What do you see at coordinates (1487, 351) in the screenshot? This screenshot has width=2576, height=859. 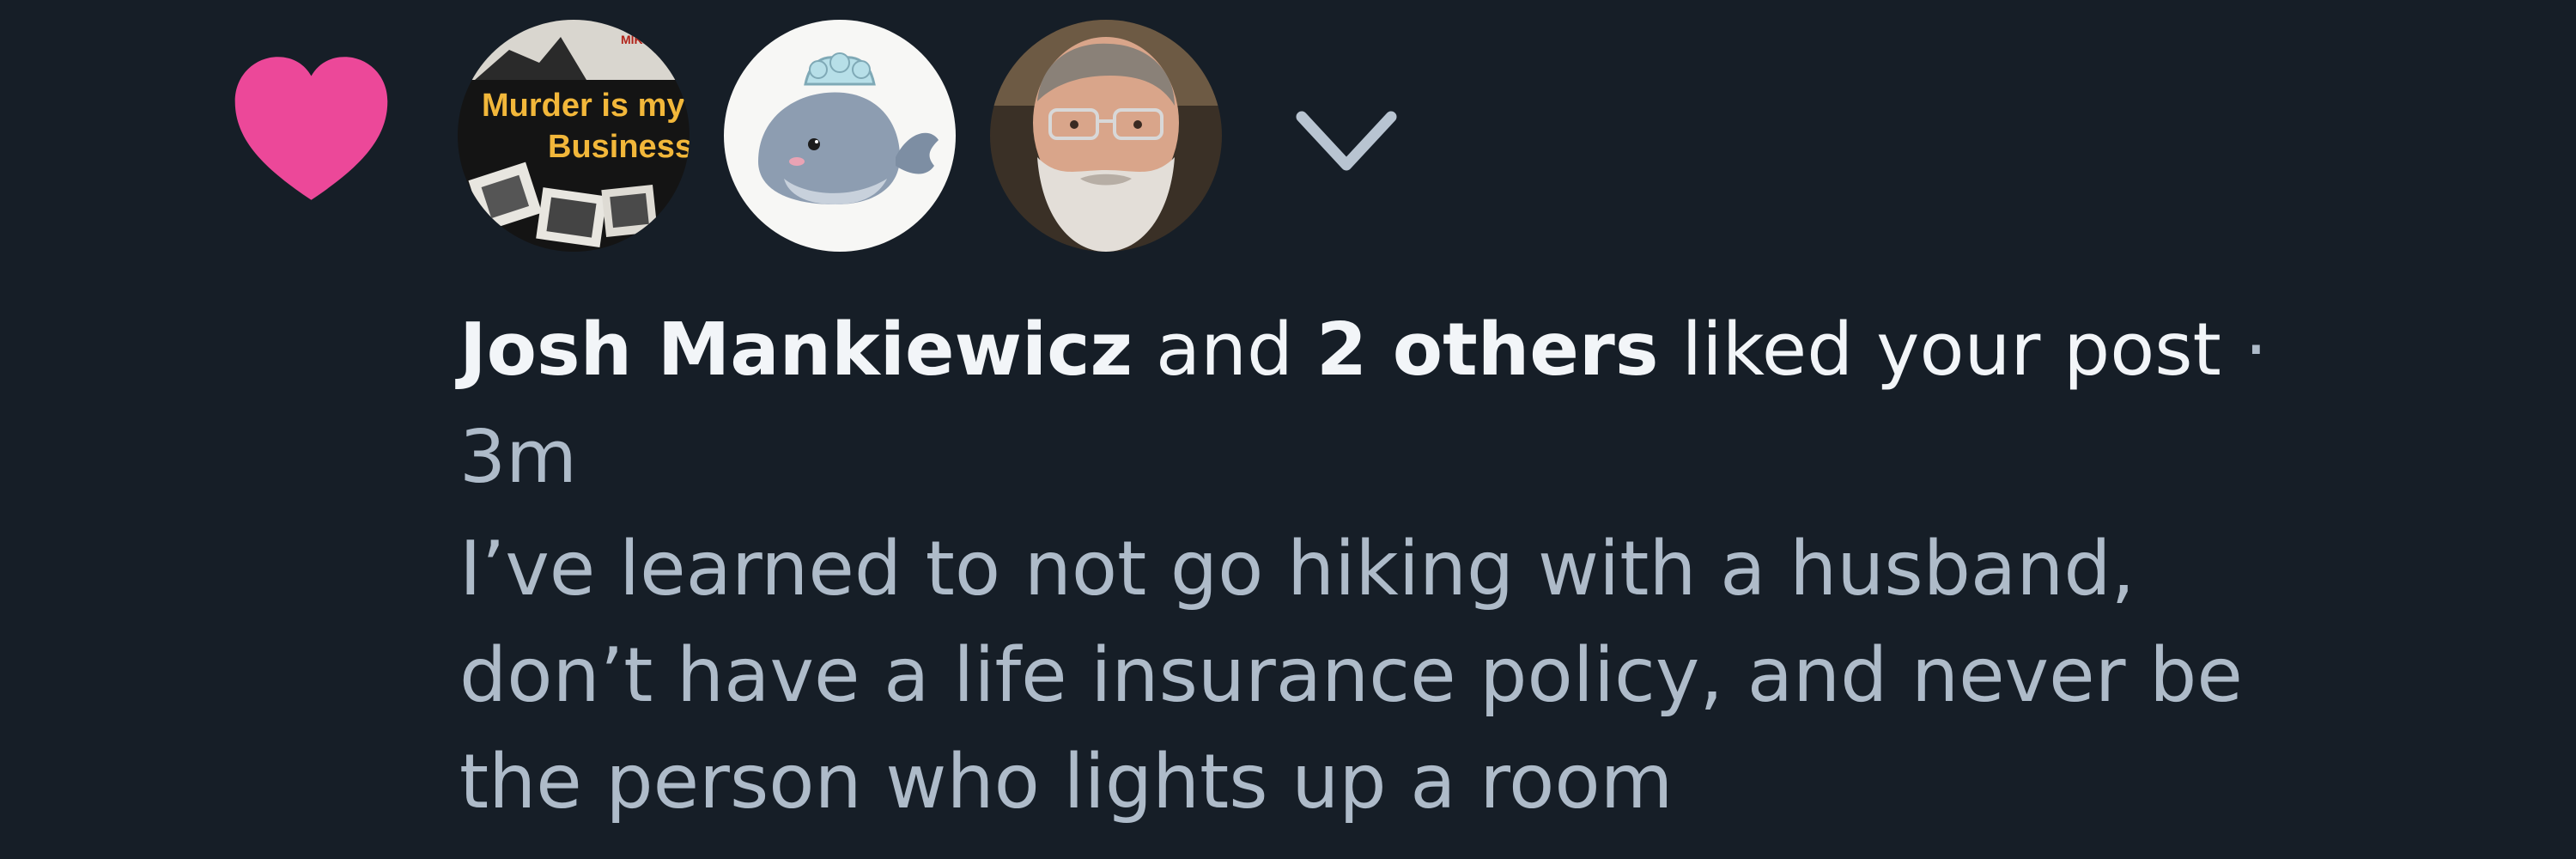 I see `others-count: 2 others` at bounding box center [1487, 351].